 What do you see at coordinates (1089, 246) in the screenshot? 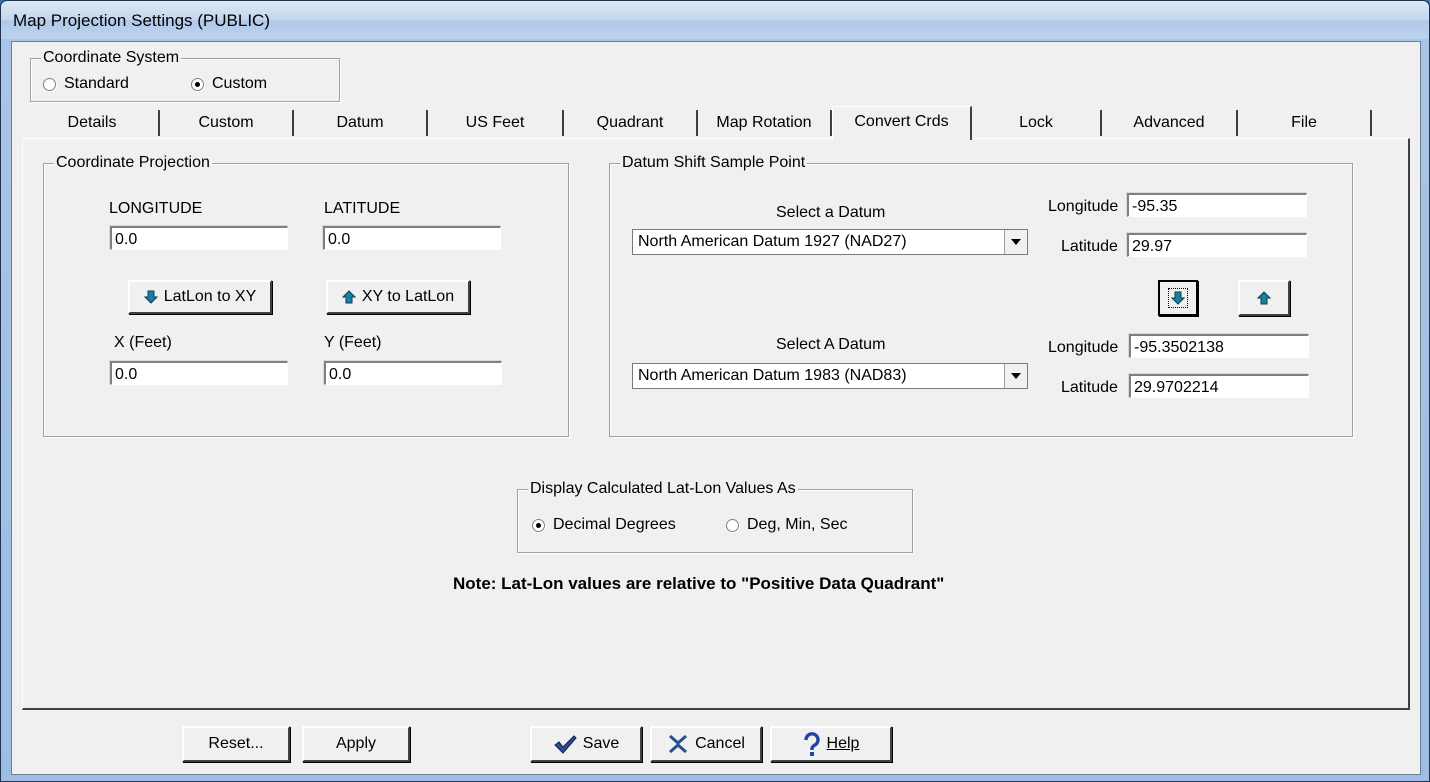
I see `latitude-1-label: Latitude` at bounding box center [1089, 246].